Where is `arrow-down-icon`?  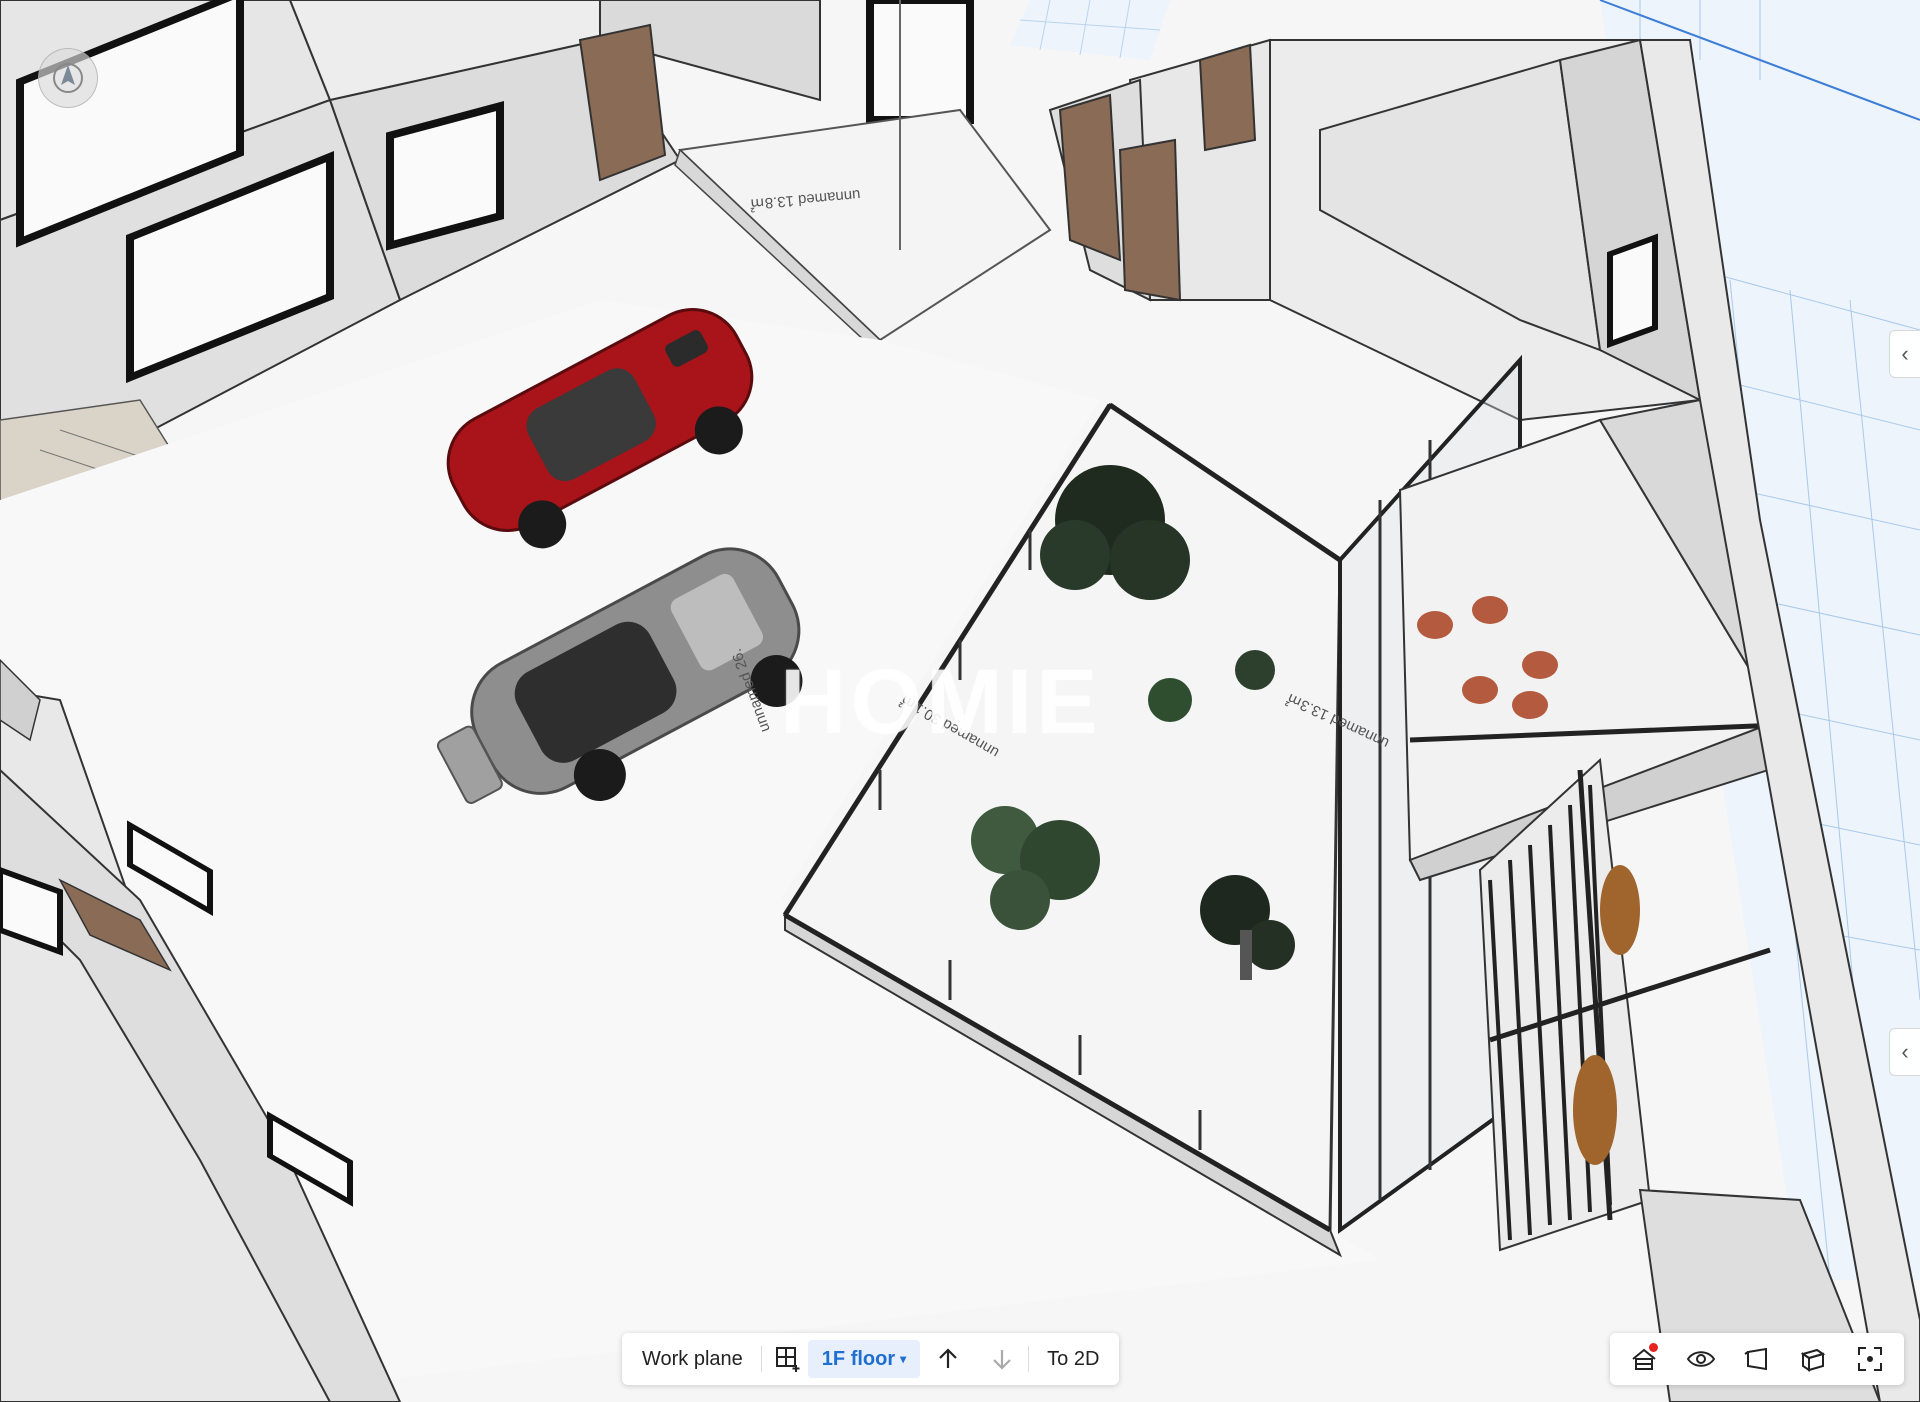
arrow-down-icon is located at coordinates (1002, 1359).